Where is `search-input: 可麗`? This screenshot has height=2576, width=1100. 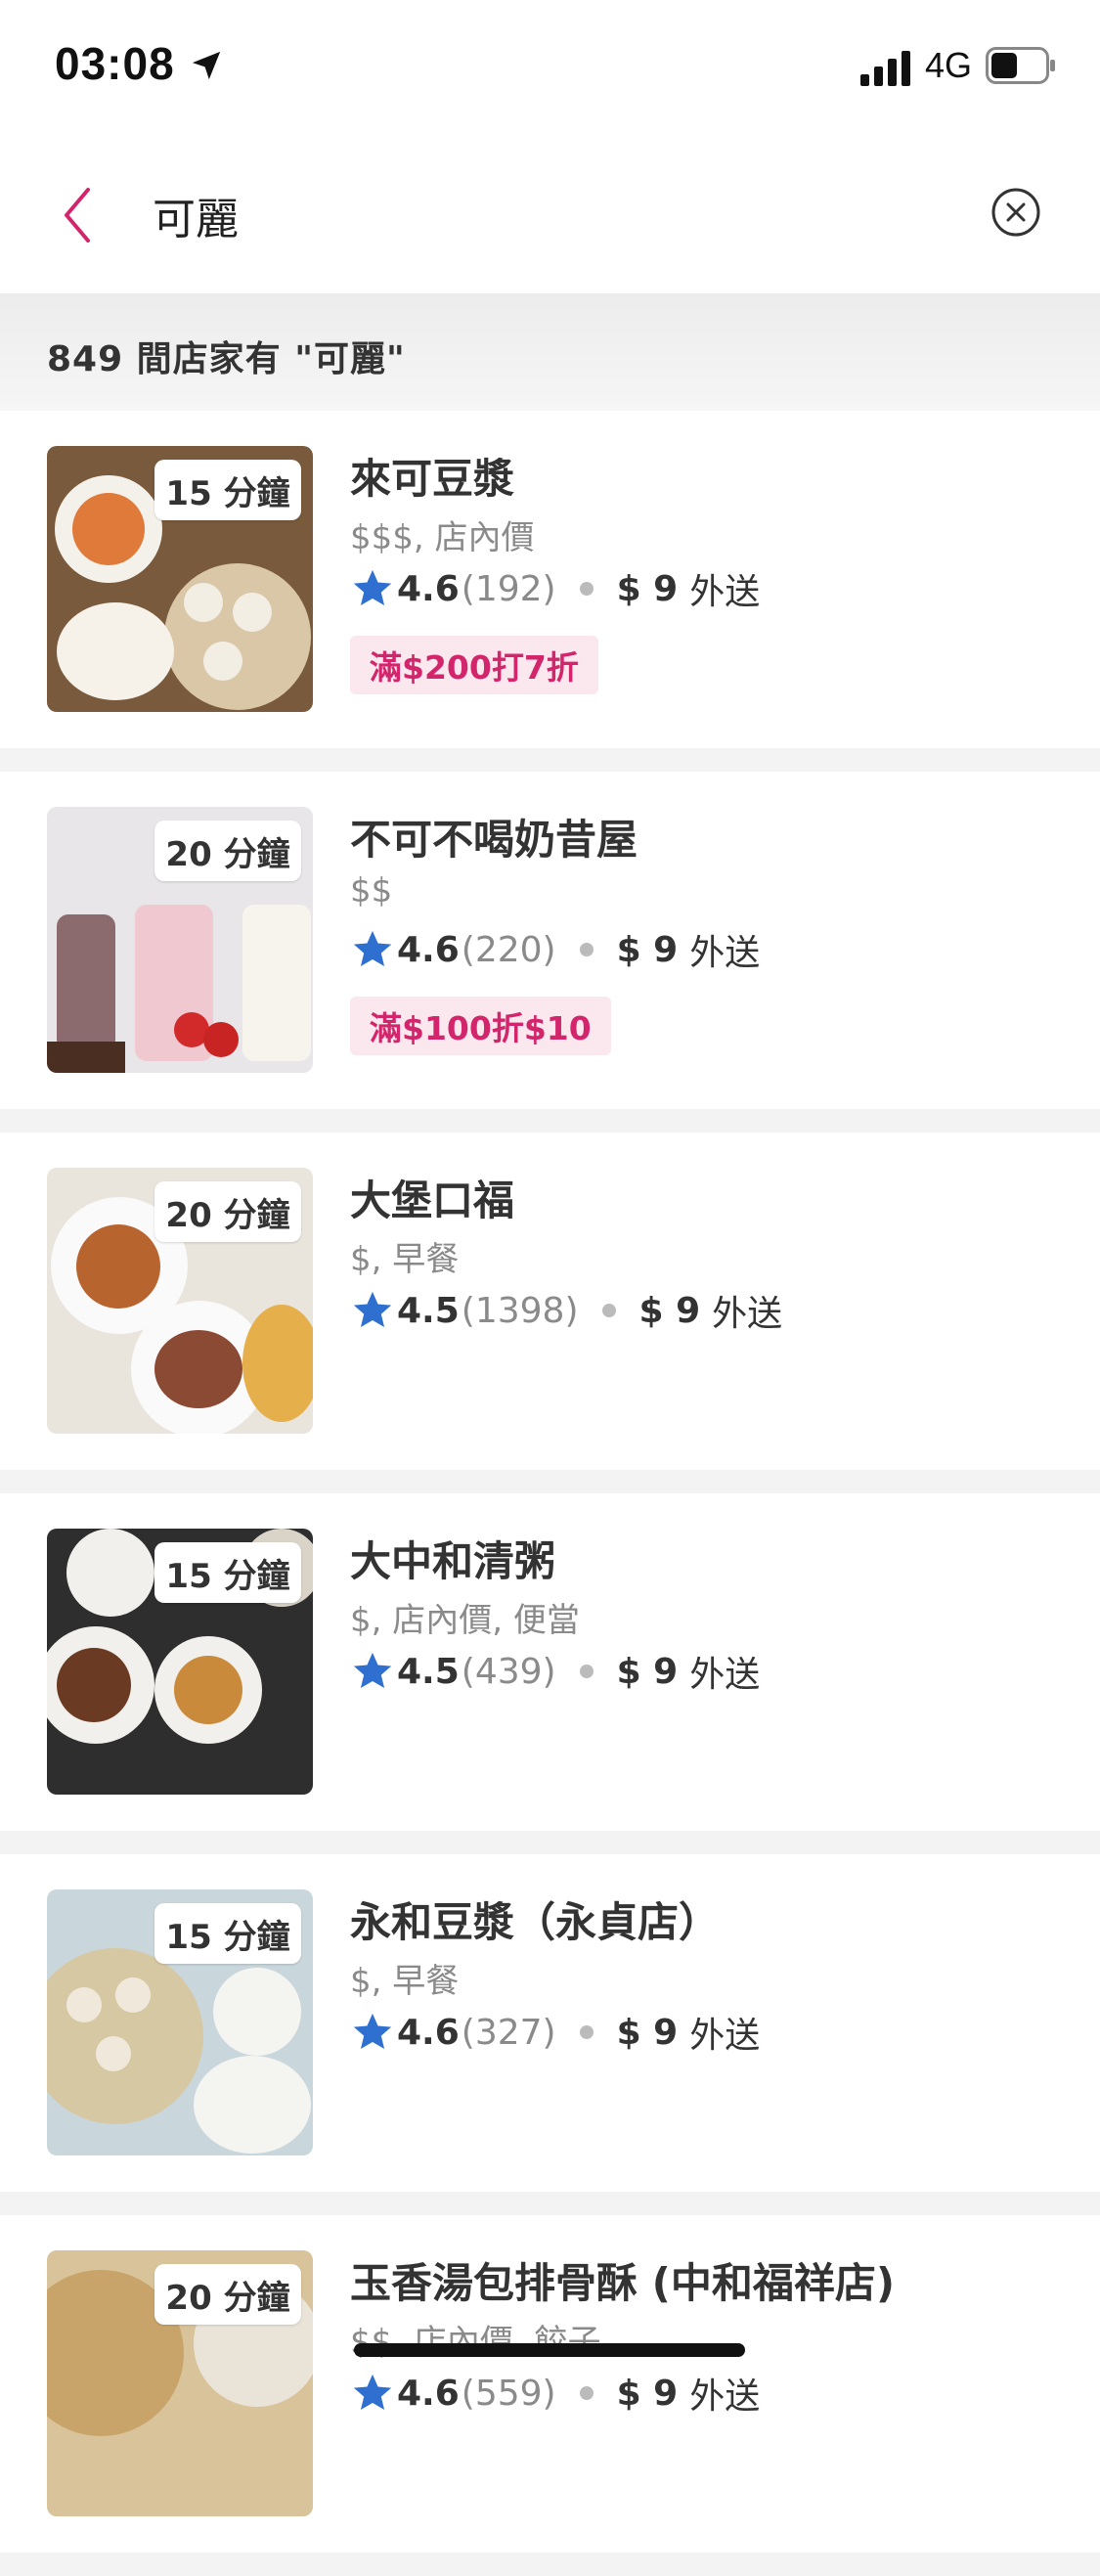 search-input: 可麗 is located at coordinates (196, 215).